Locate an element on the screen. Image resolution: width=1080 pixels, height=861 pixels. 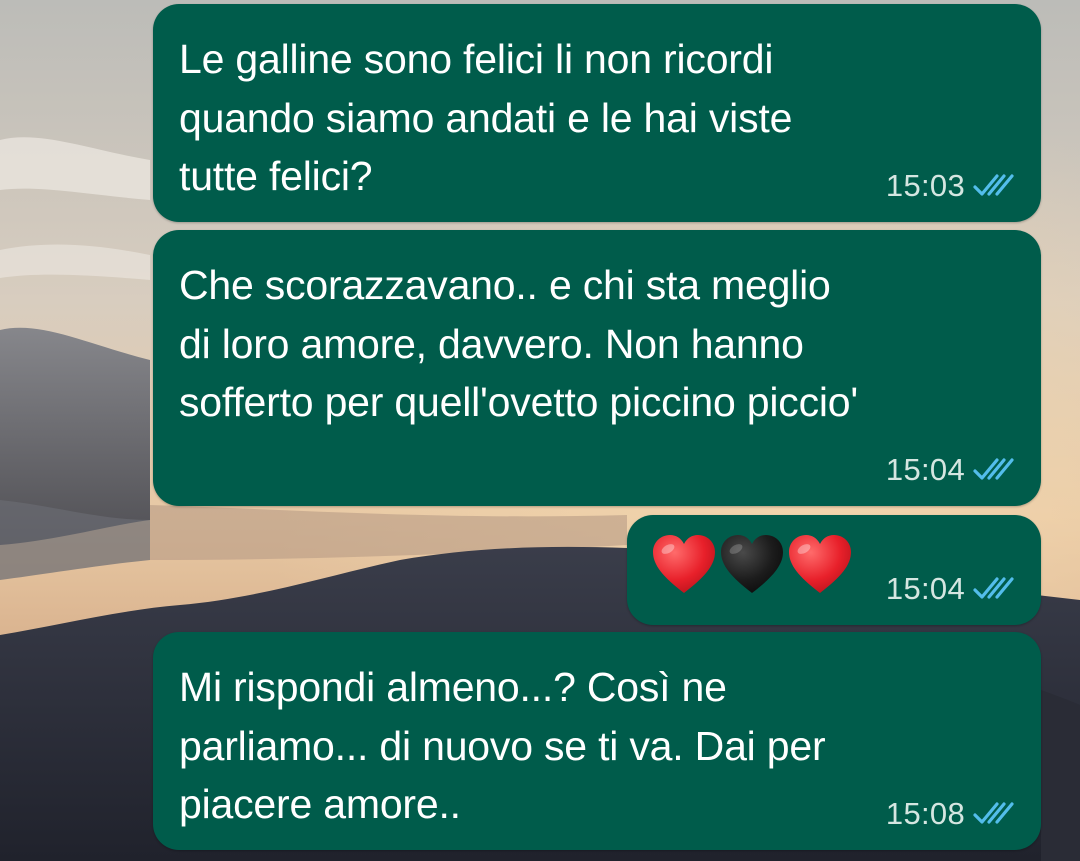
message-time: 15:03 is located at coordinates (925, 185).